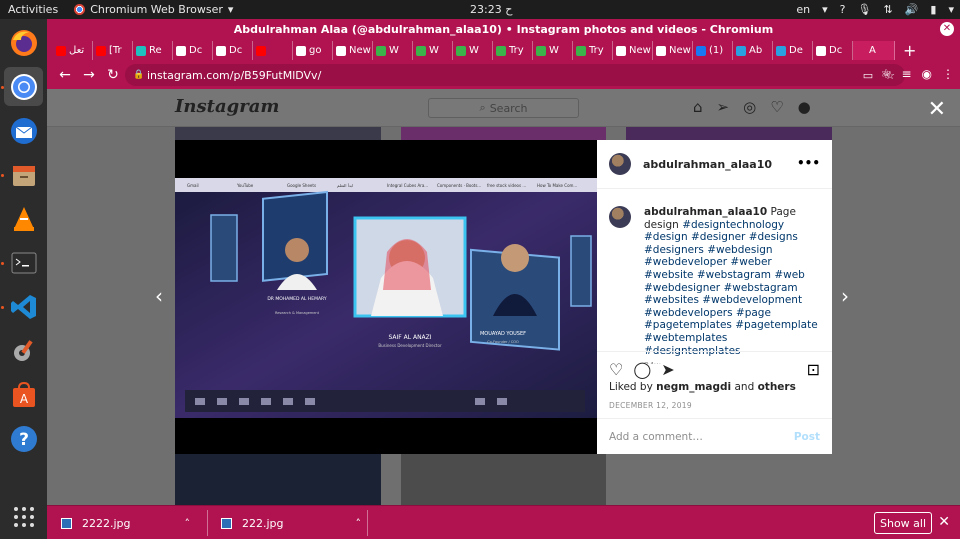  I want to click on dock-files, so click(23, 174).